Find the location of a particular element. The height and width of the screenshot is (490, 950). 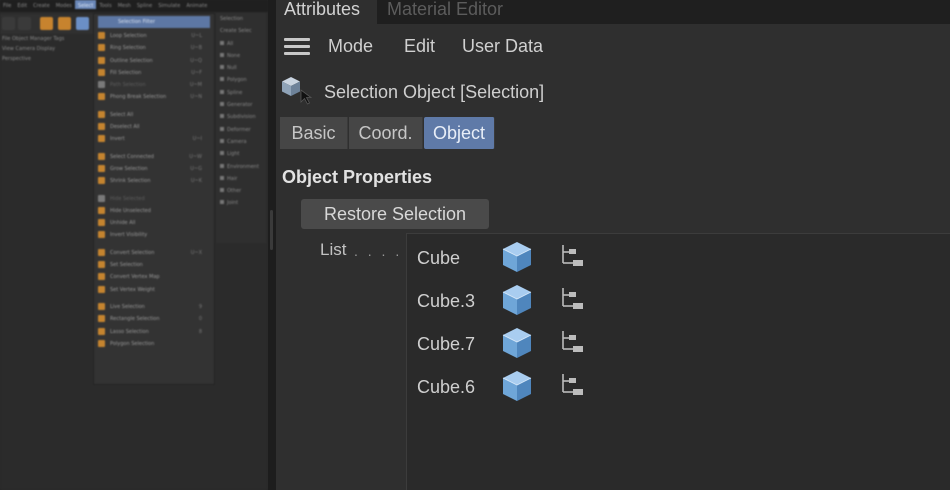

tab-material-editor: Material Editor is located at coordinates (445, 12).